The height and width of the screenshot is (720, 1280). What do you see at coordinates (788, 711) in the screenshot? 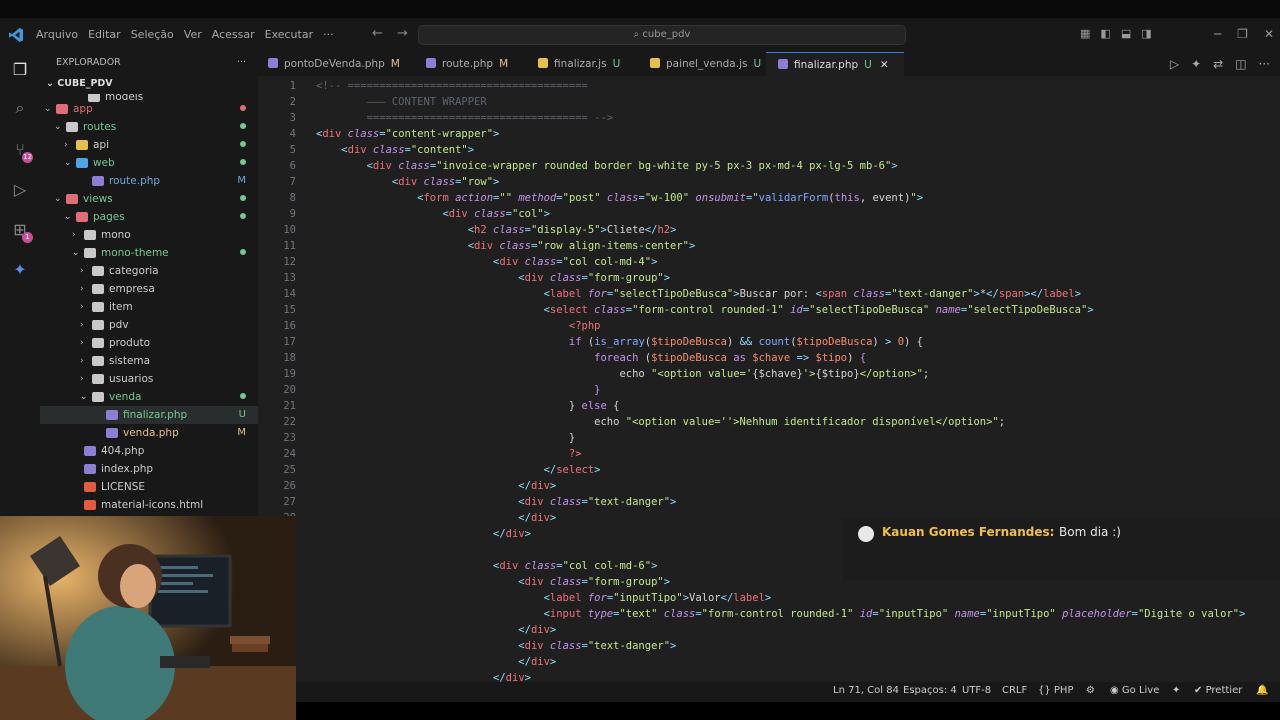
I see `bottom-strip` at bounding box center [788, 711].